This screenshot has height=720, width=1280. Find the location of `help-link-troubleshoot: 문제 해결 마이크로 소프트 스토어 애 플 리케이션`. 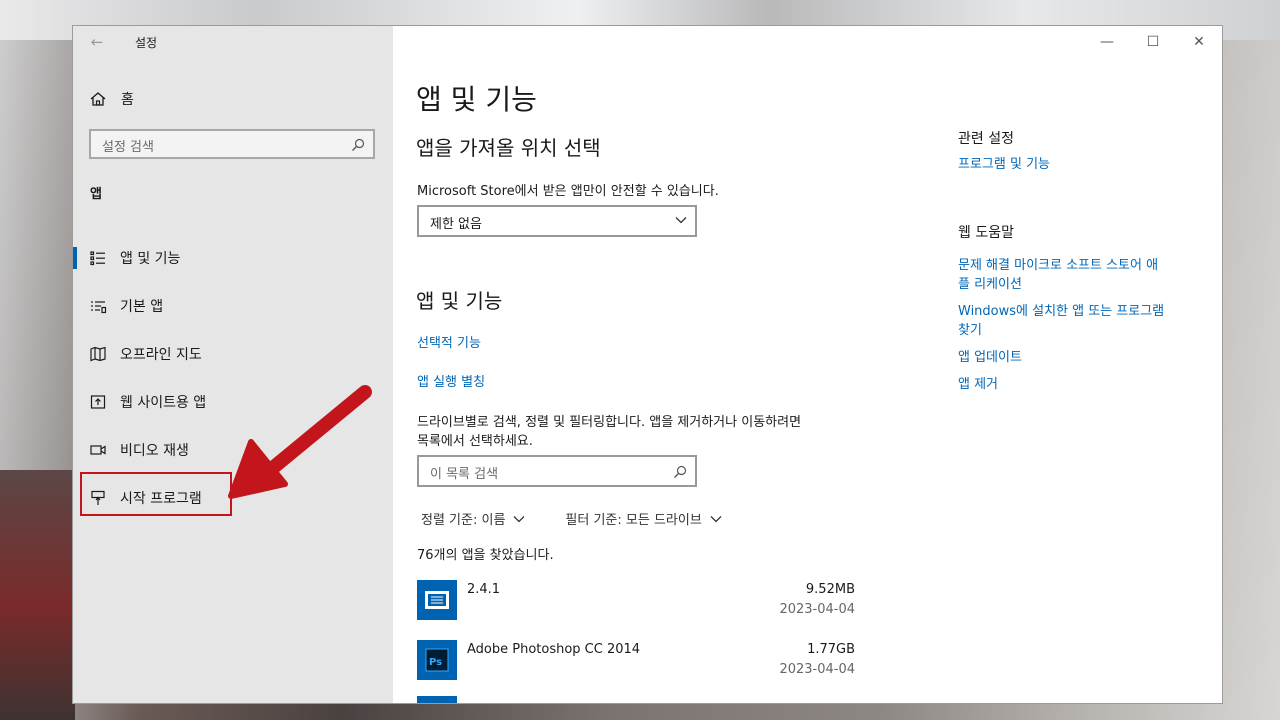

help-link-troubleshoot: 문제 해결 마이크로 소프트 스토어 애 플 리케이션 is located at coordinates (1083, 275).